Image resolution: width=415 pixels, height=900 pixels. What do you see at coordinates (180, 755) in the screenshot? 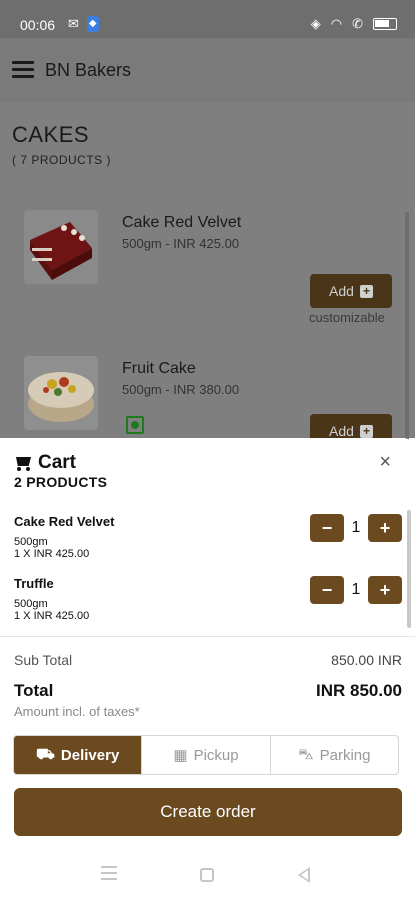
I see `store-icon: ▦` at bounding box center [180, 755].